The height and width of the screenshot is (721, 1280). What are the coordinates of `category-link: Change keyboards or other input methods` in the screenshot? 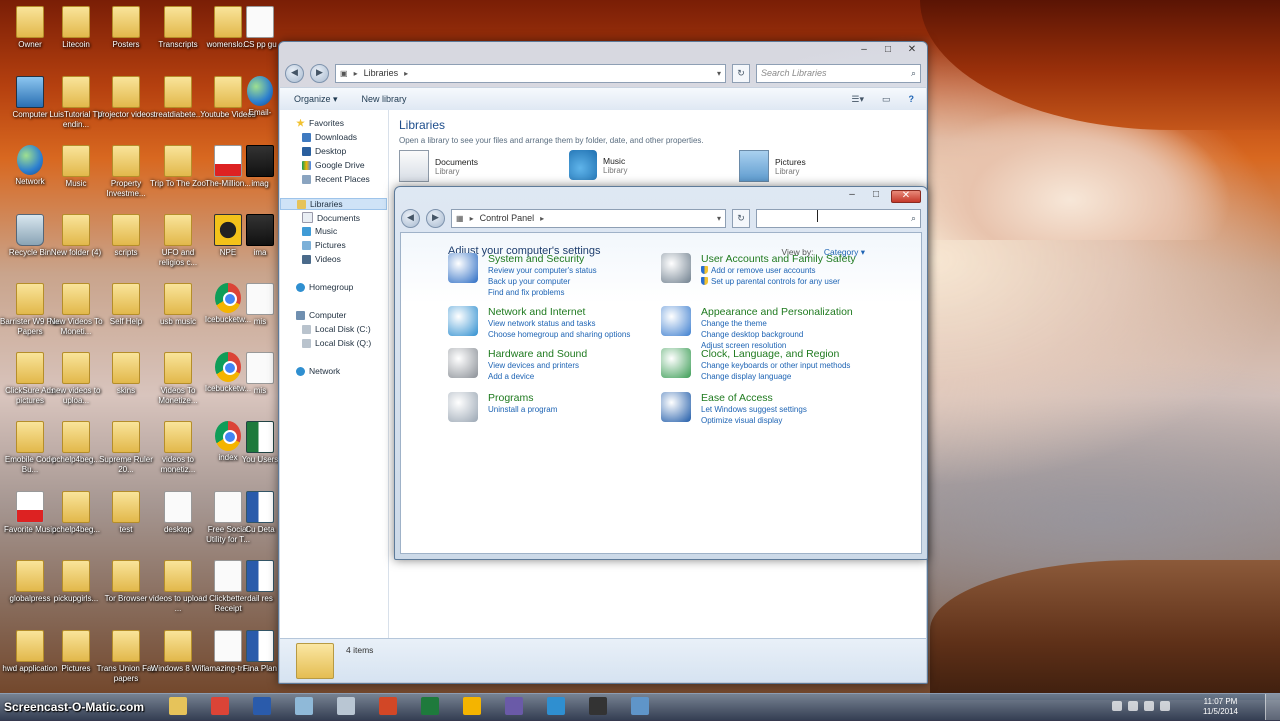 It's located at (775, 365).